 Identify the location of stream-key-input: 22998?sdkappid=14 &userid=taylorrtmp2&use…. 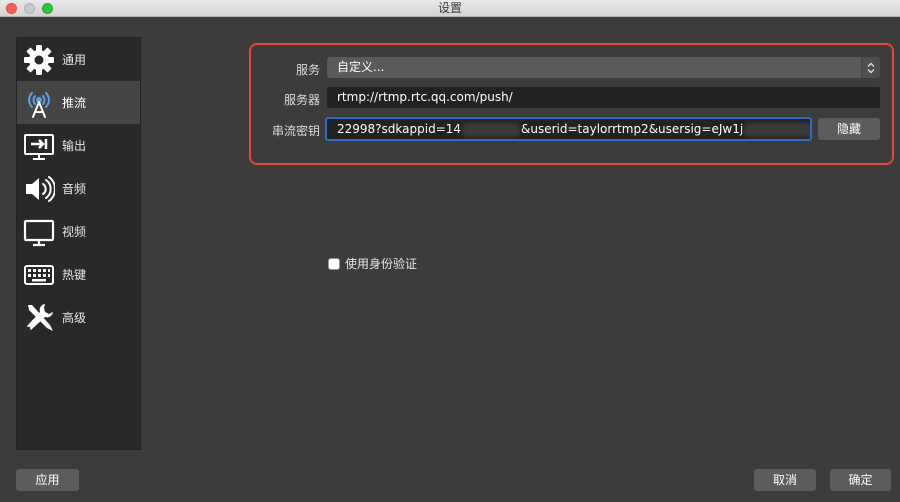
(568, 129).